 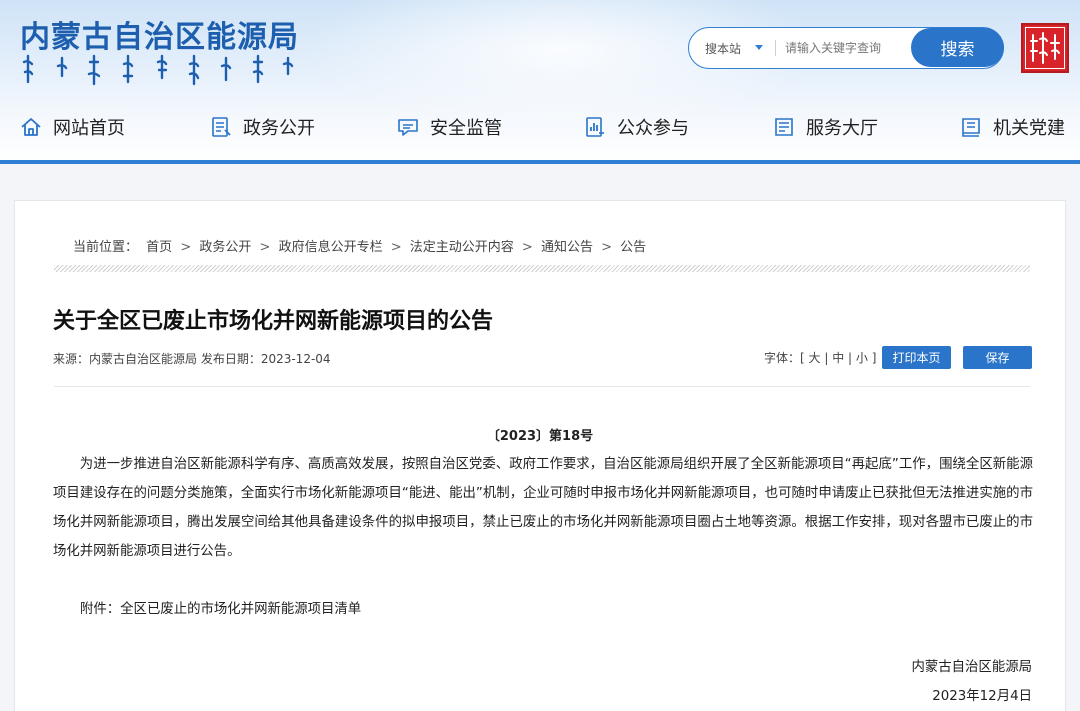 I want to click on nav-safety: 安全监管, so click(x=449, y=127).